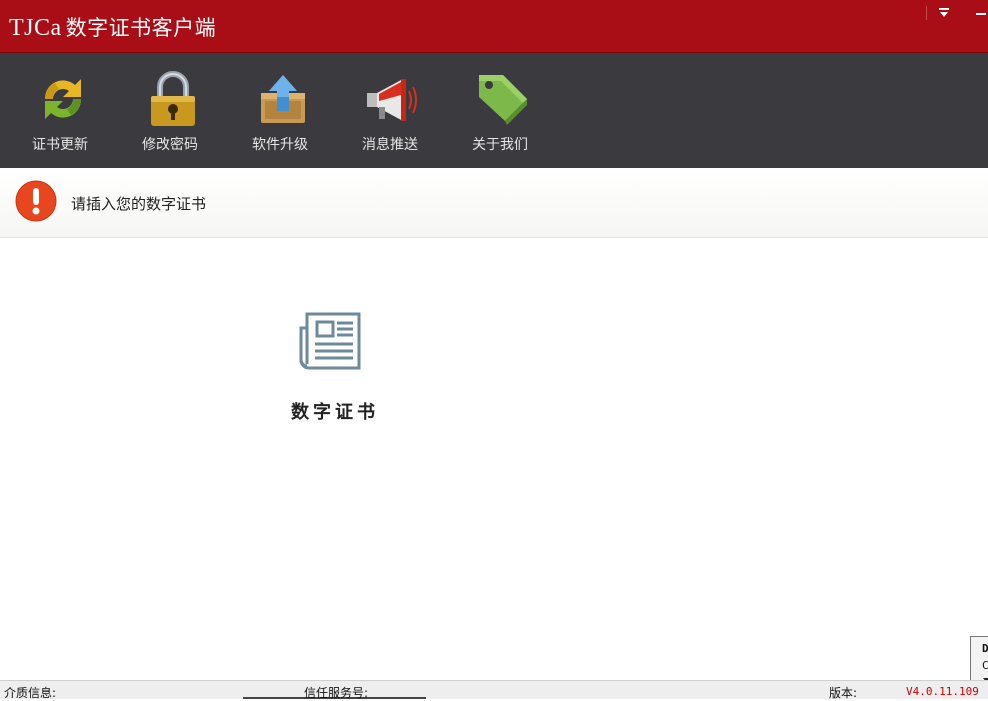  Describe the element at coordinates (392, 100) in the screenshot. I see `megaphone-icon` at that location.